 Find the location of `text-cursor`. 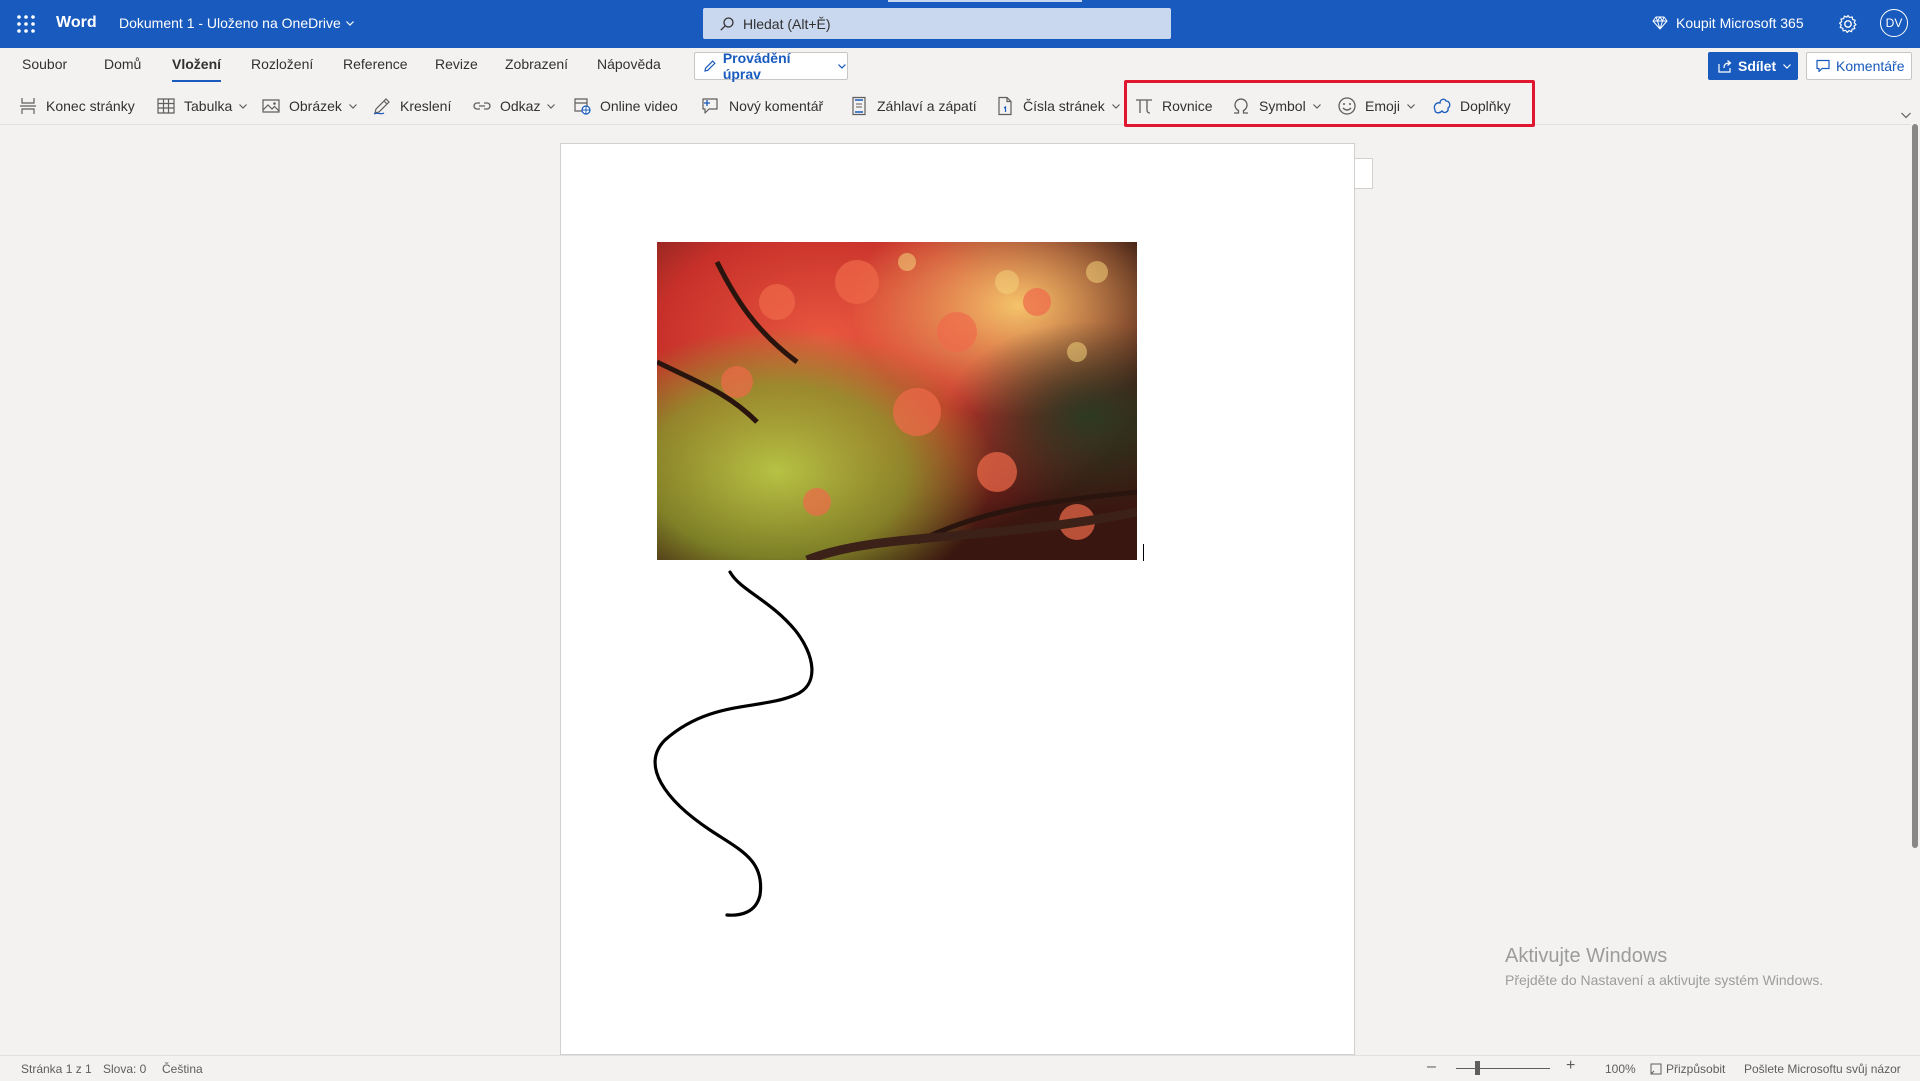

text-cursor is located at coordinates (1143, 552).